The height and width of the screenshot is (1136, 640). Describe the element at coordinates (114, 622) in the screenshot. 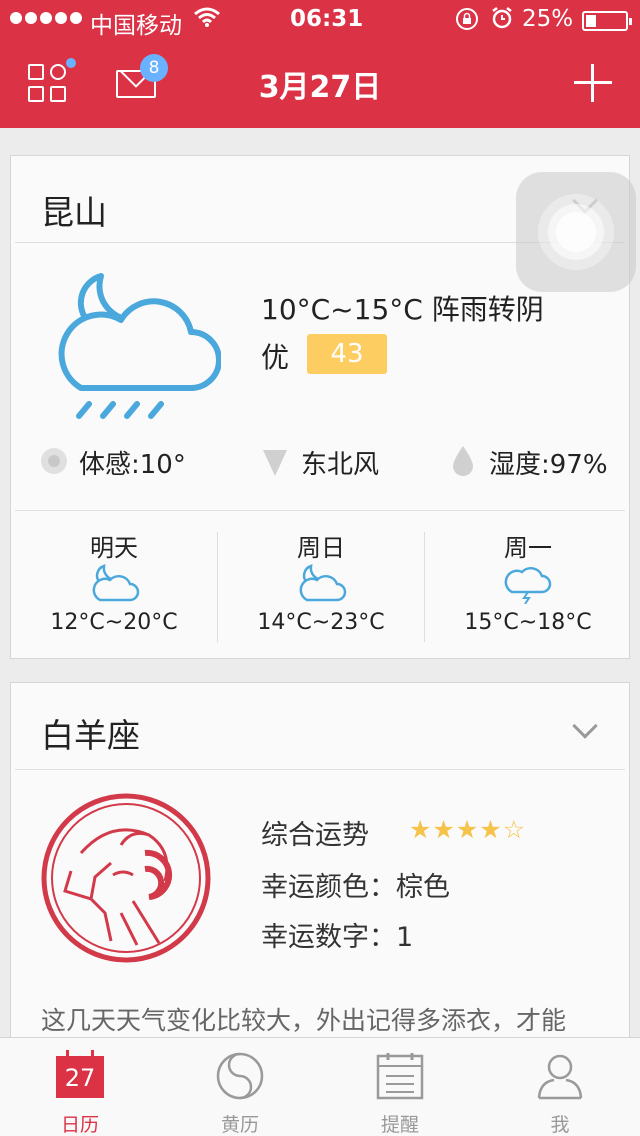

I see `forecast-range: 12°C~20°C` at that location.